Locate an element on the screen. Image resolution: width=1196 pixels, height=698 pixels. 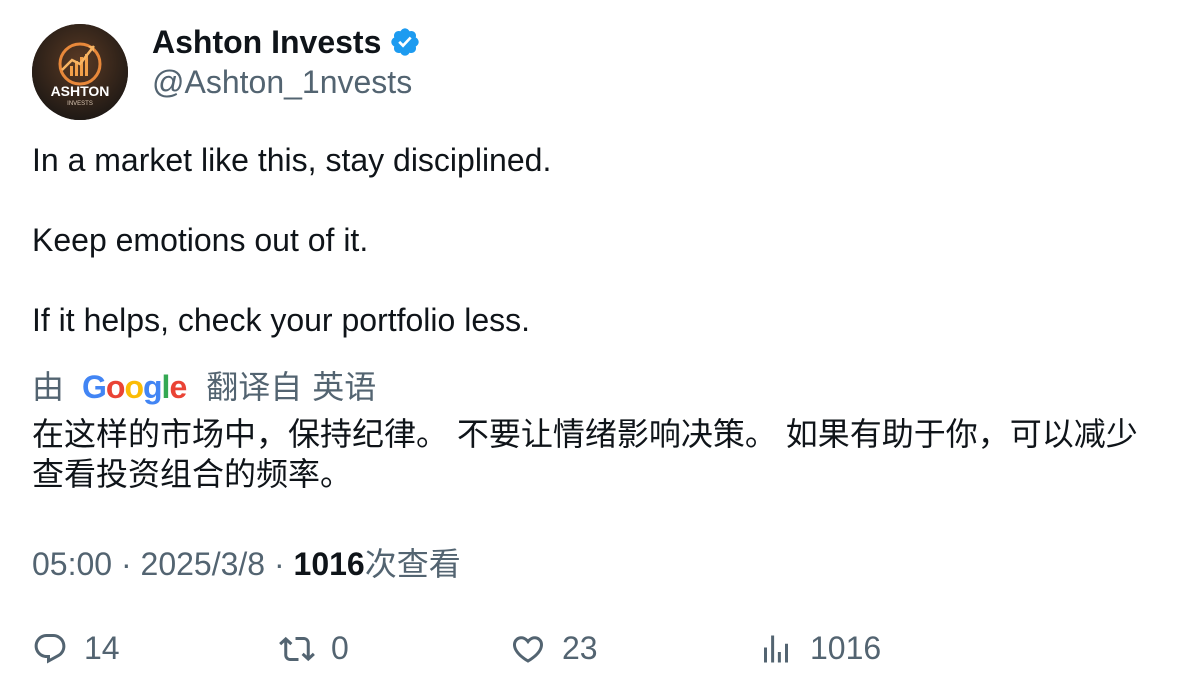
views-button: 1016 is located at coordinates (819, 648).